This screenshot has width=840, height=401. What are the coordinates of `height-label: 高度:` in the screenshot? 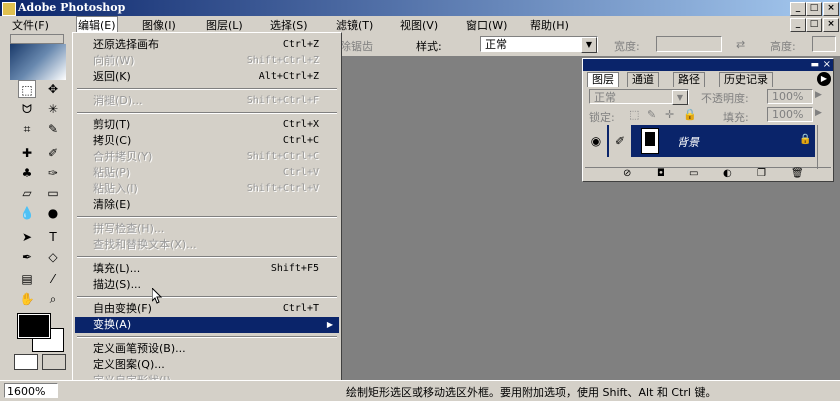 It's located at (783, 46).